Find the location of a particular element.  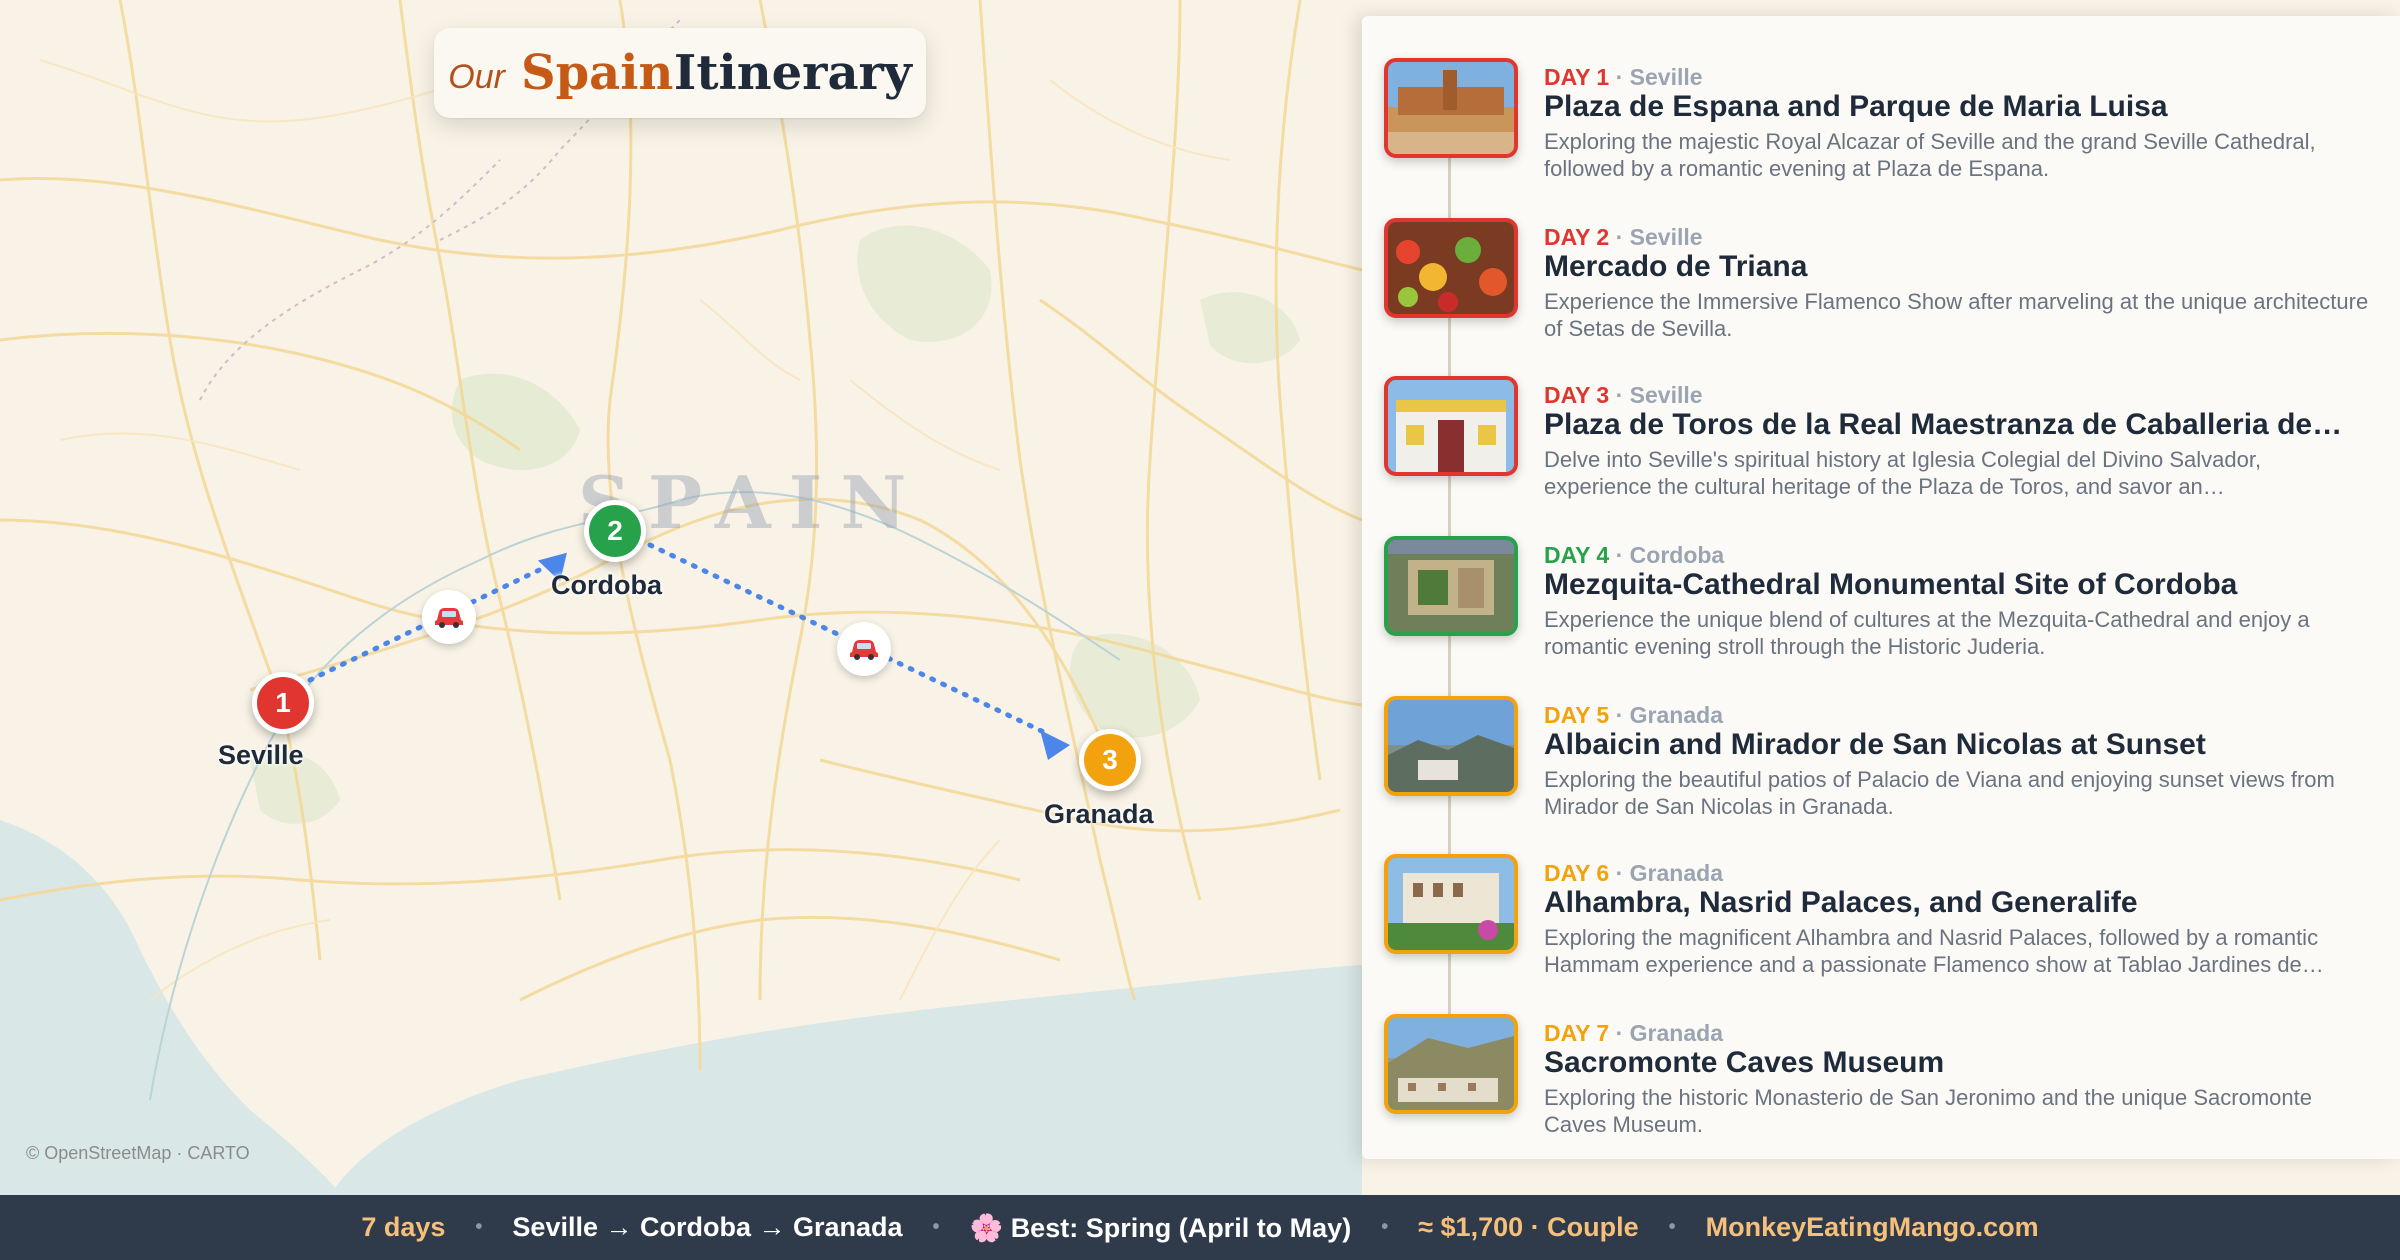

day-header: DAY 1 · Seville is located at coordinates (1623, 77).